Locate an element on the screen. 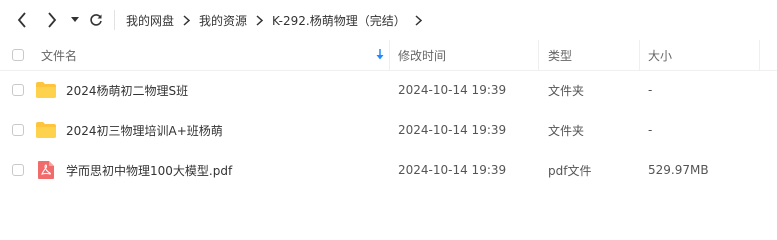 The height and width of the screenshot is (240, 777). file-type: pdf文件 is located at coordinates (570, 170).